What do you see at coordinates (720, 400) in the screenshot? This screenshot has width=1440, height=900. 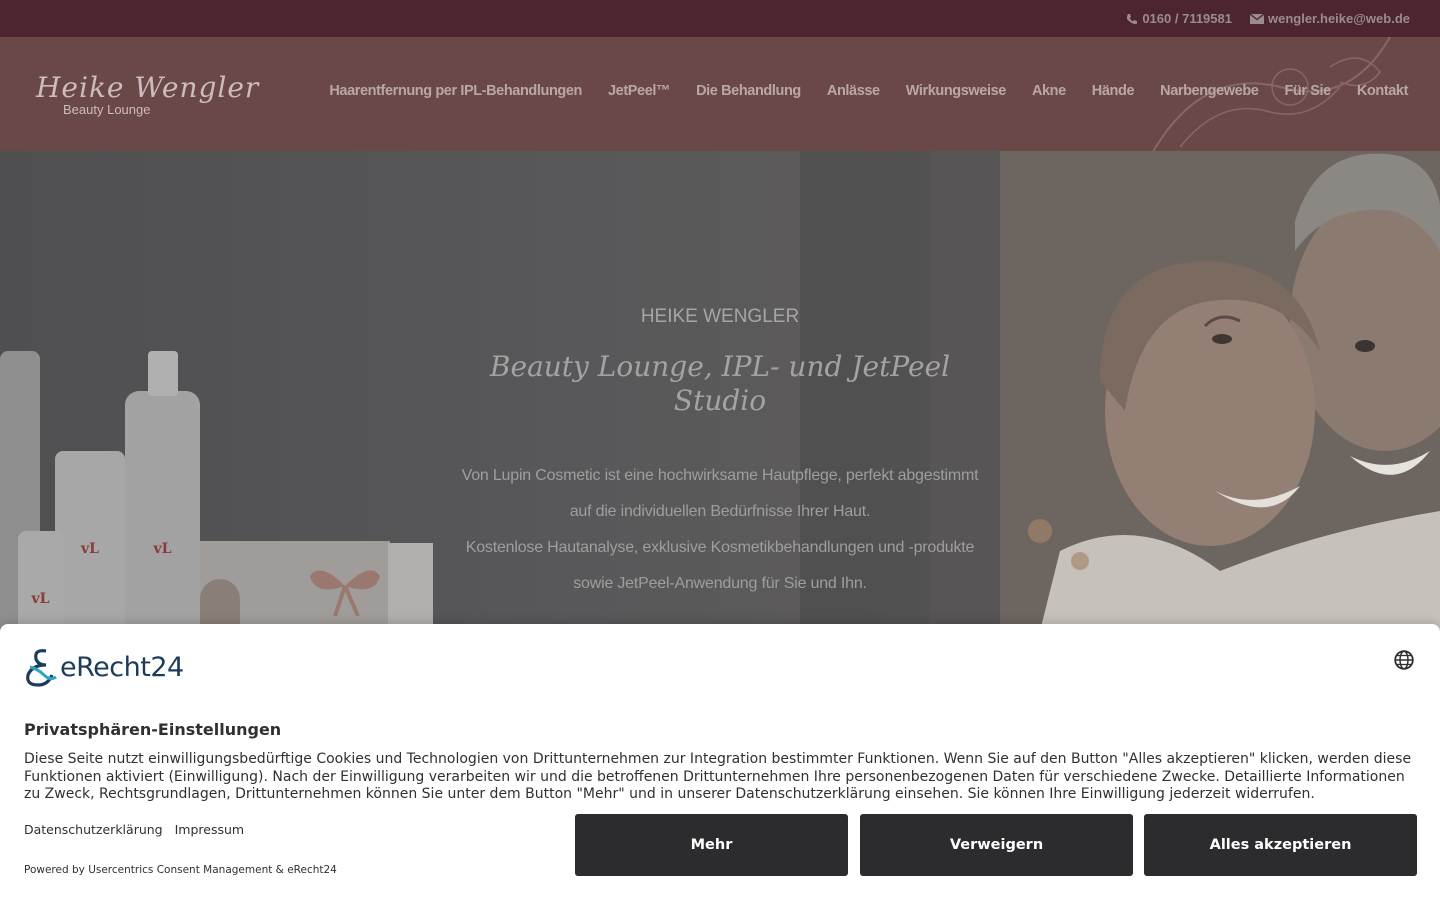 I see `hero-title-line: Studio` at bounding box center [720, 400].